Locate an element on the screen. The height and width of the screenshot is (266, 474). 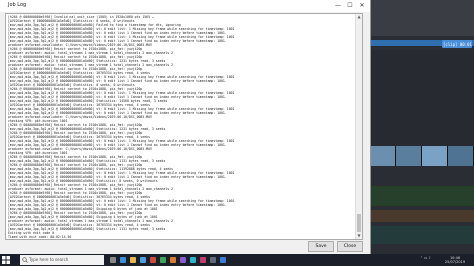
clock: 10:46 25/07/2019 is located at coordinates (455, 260).